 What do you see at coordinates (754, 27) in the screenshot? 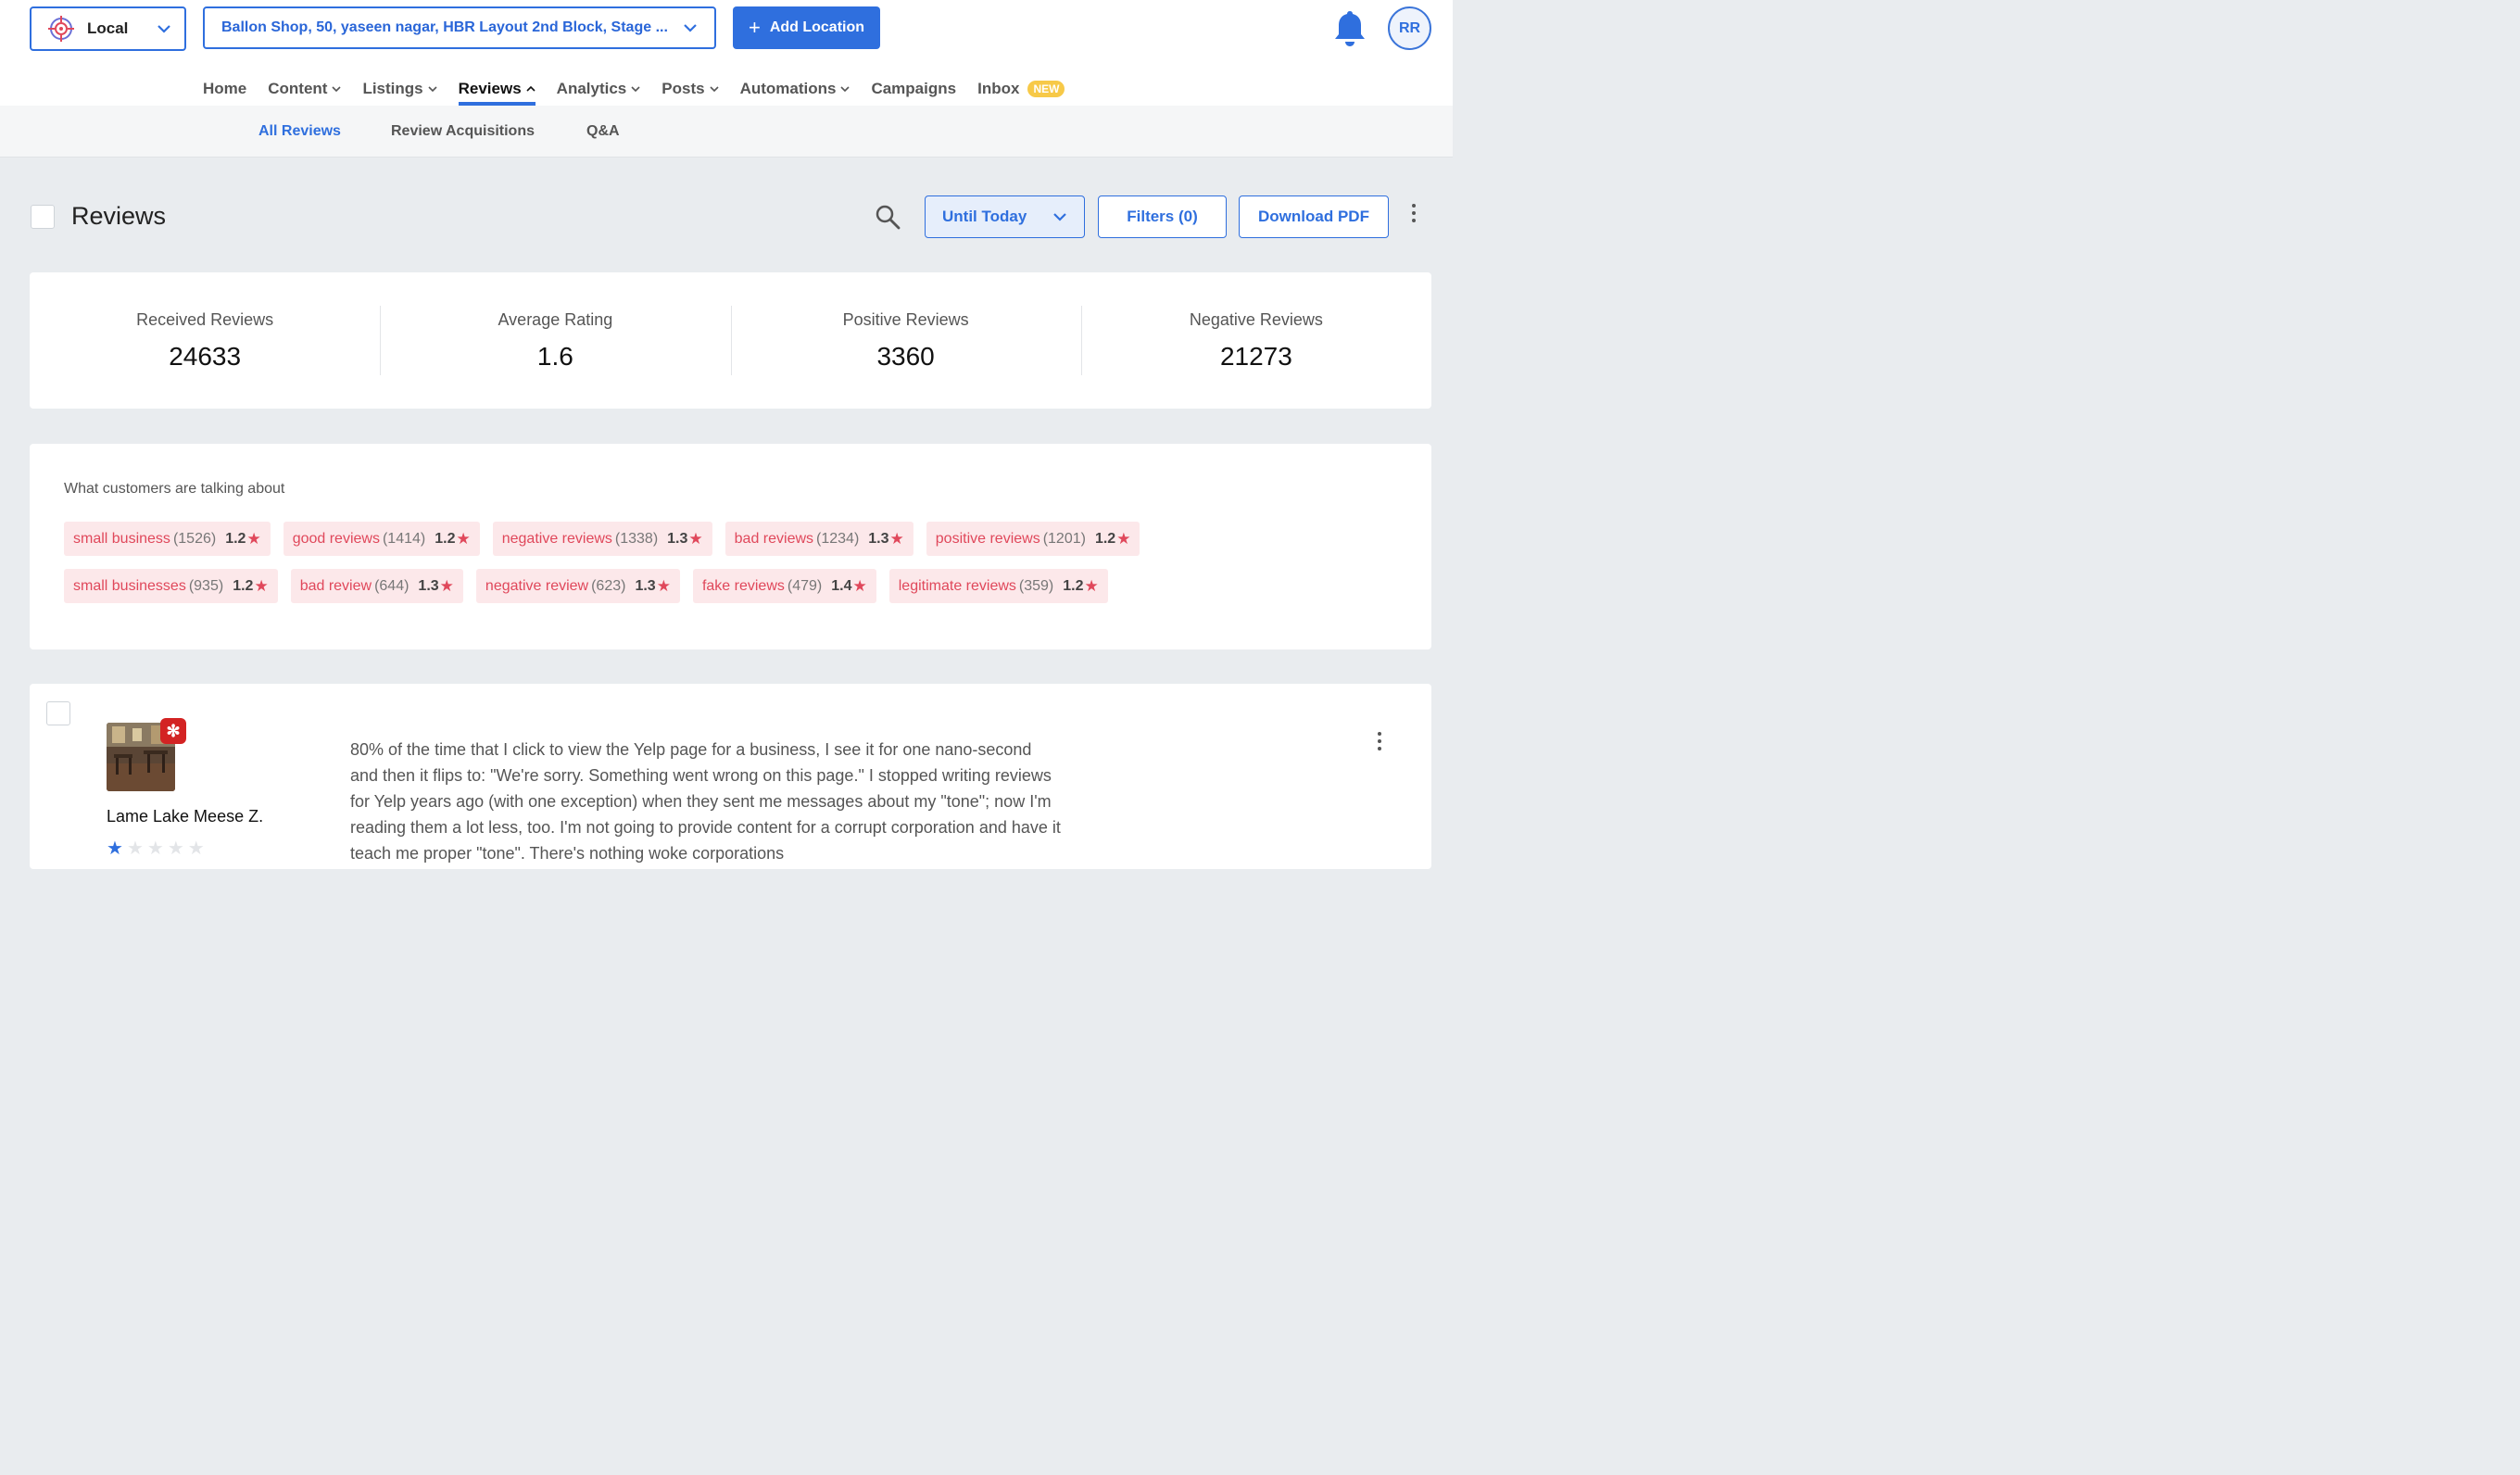
I see `plus-icon: +` at bounding box center [754, 27].